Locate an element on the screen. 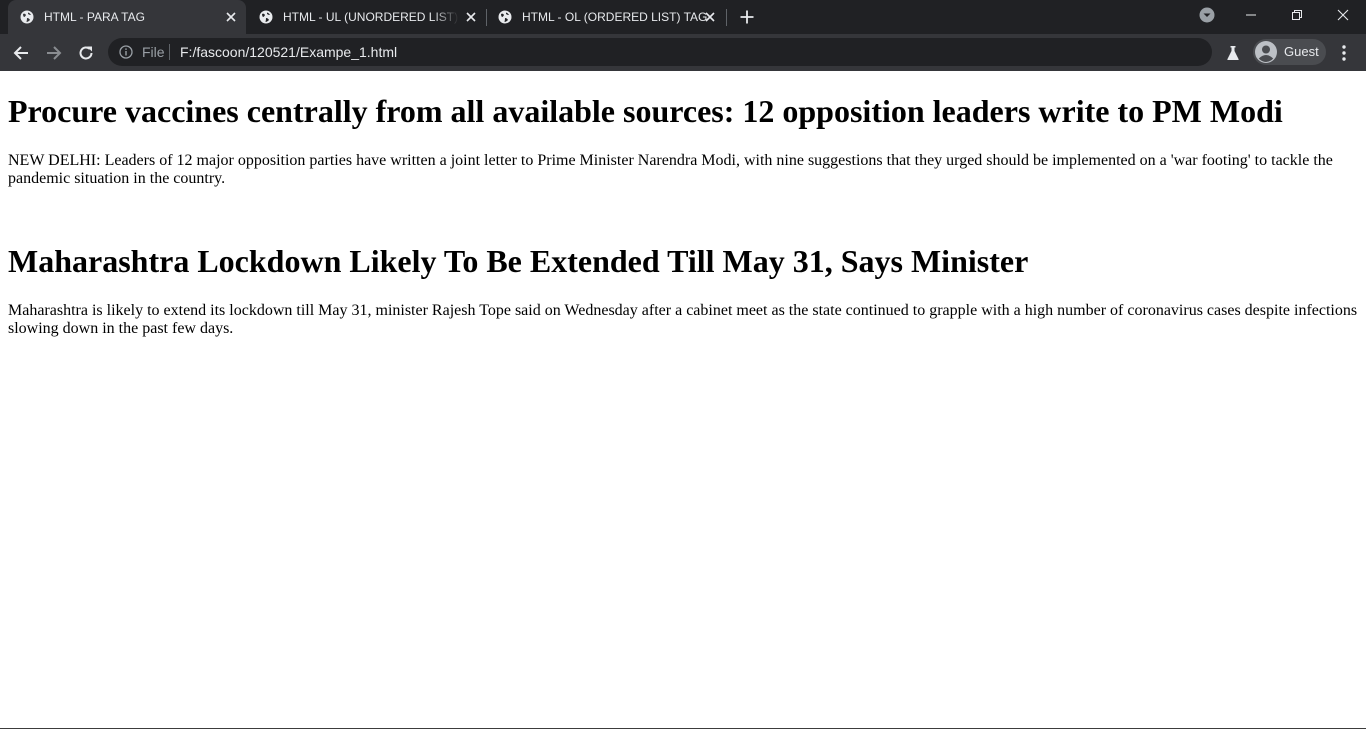  kebab-menu-icon is located at coordinates (1344, 53).